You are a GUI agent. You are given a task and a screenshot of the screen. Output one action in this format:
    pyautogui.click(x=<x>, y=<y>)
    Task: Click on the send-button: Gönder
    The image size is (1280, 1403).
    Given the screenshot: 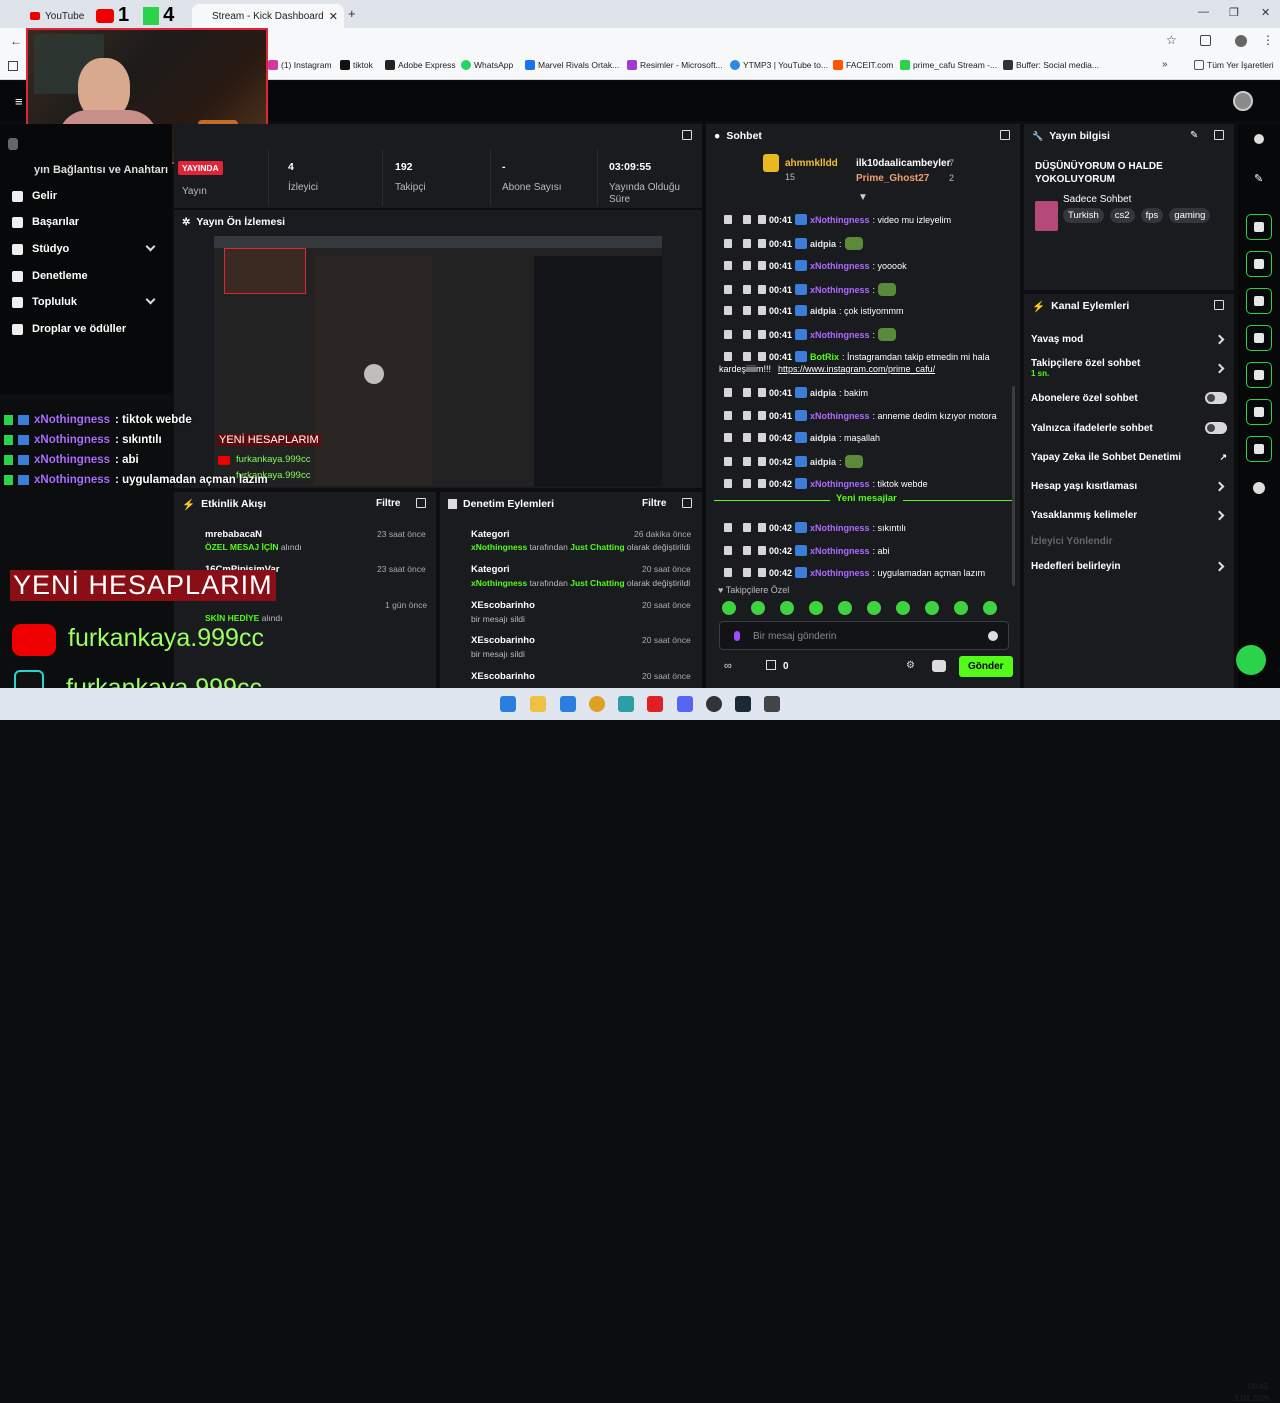 What is the action you would take?
    pyautogui.click(x=986, y=666)
    